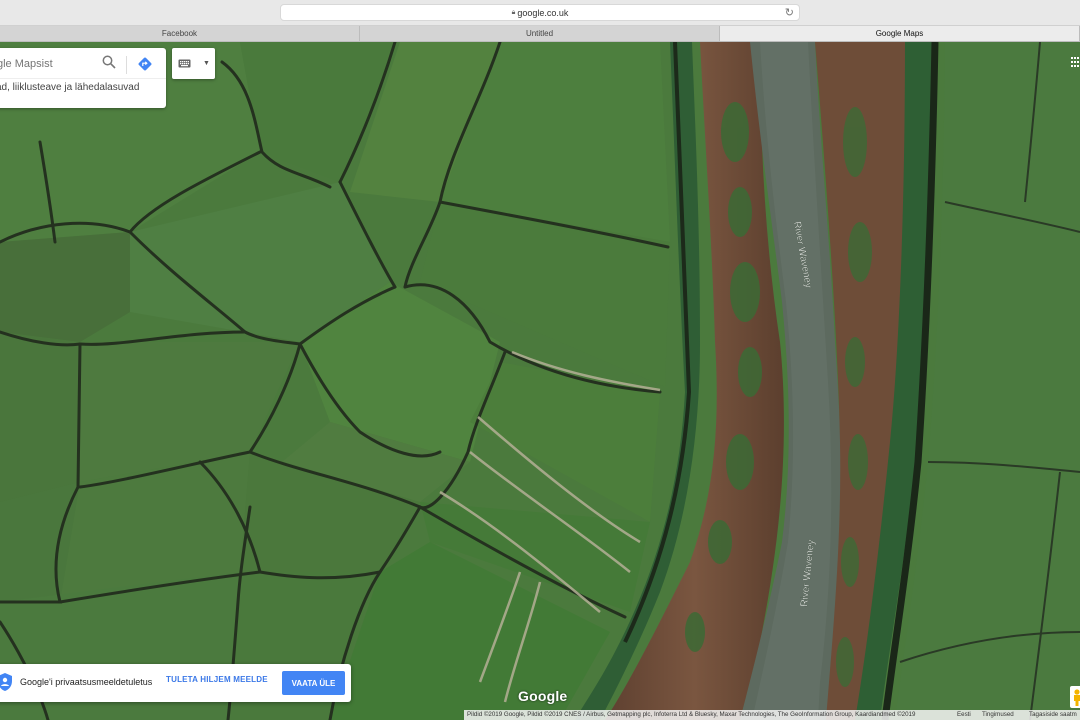  Describe the element at coordinates (998, 715) in the screenshot. I see `terms-link: Tingimused` at that location.